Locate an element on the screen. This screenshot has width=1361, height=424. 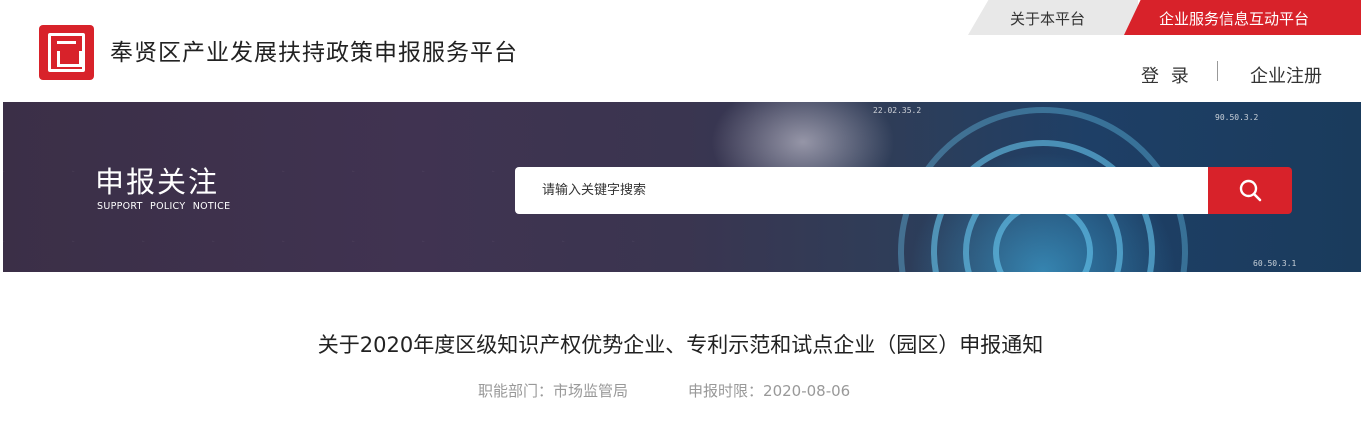
search-icon is located at coordinates (1250, 190).